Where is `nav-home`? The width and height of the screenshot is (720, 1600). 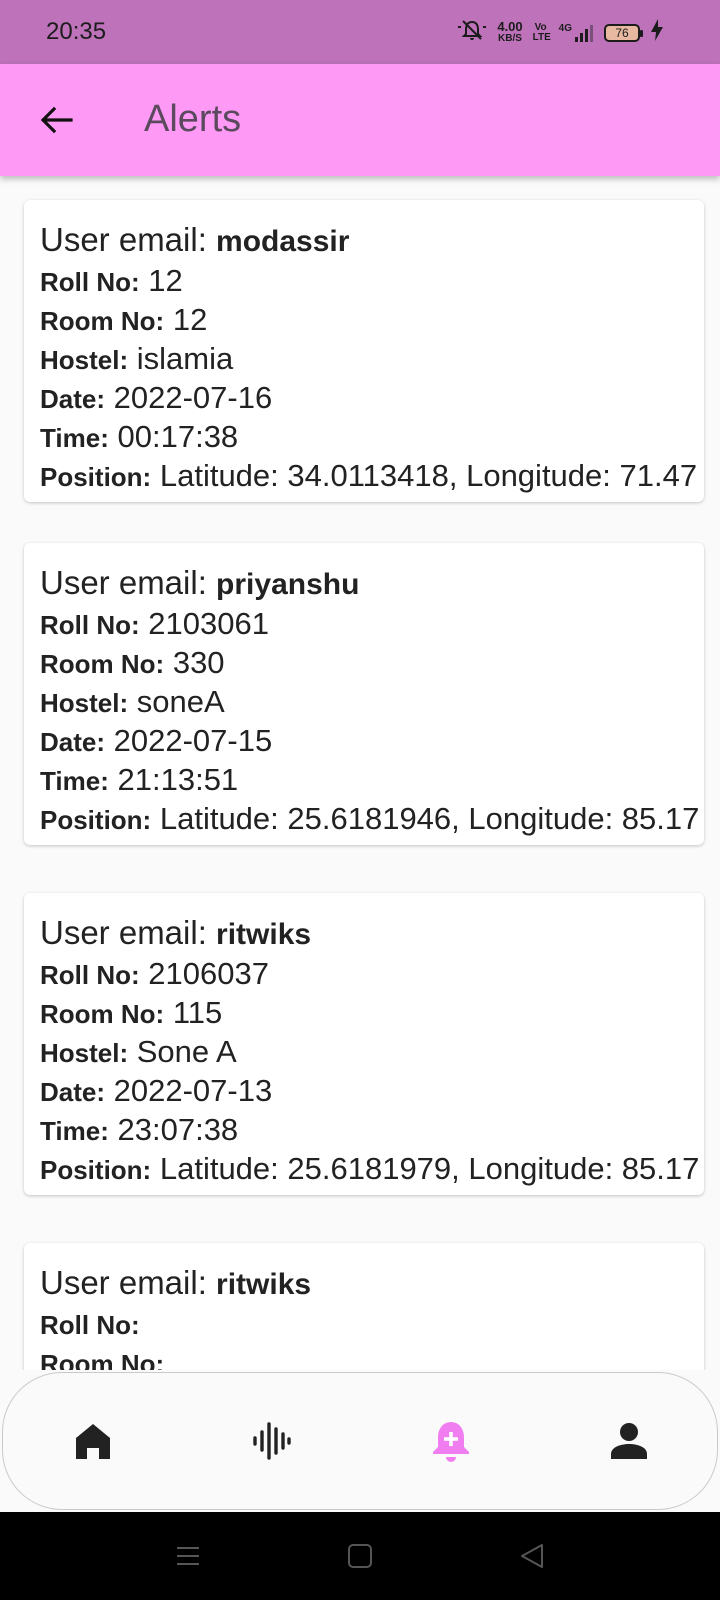 nav-home is located at coordinates (93, 1441).